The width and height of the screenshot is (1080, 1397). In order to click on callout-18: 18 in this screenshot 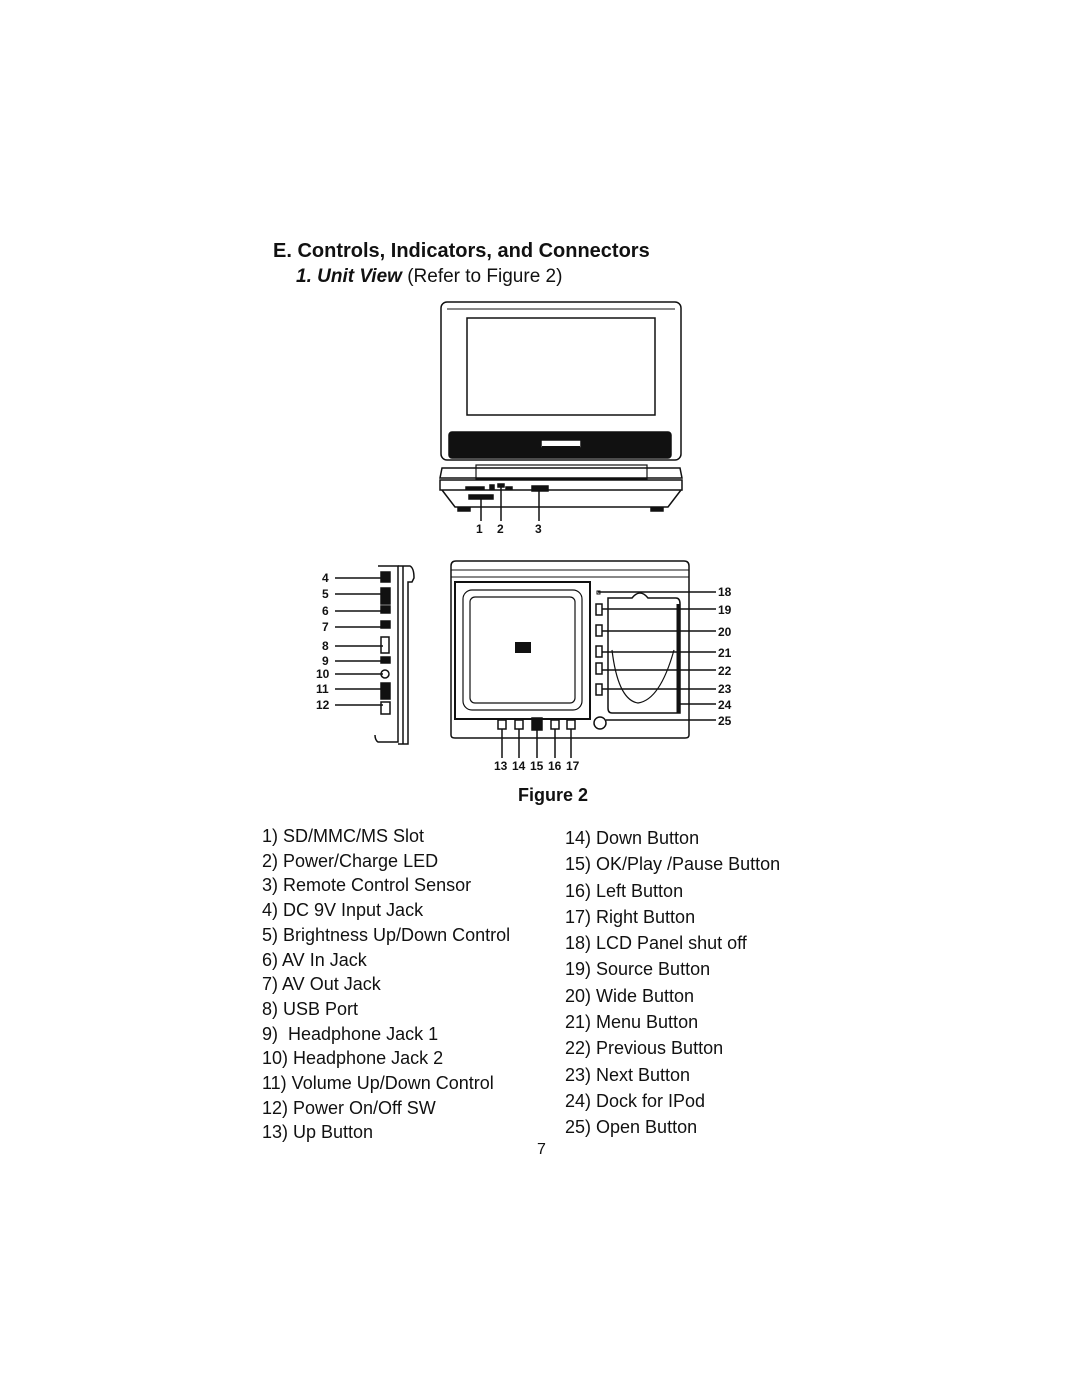, I will do `click(725, 592)`.